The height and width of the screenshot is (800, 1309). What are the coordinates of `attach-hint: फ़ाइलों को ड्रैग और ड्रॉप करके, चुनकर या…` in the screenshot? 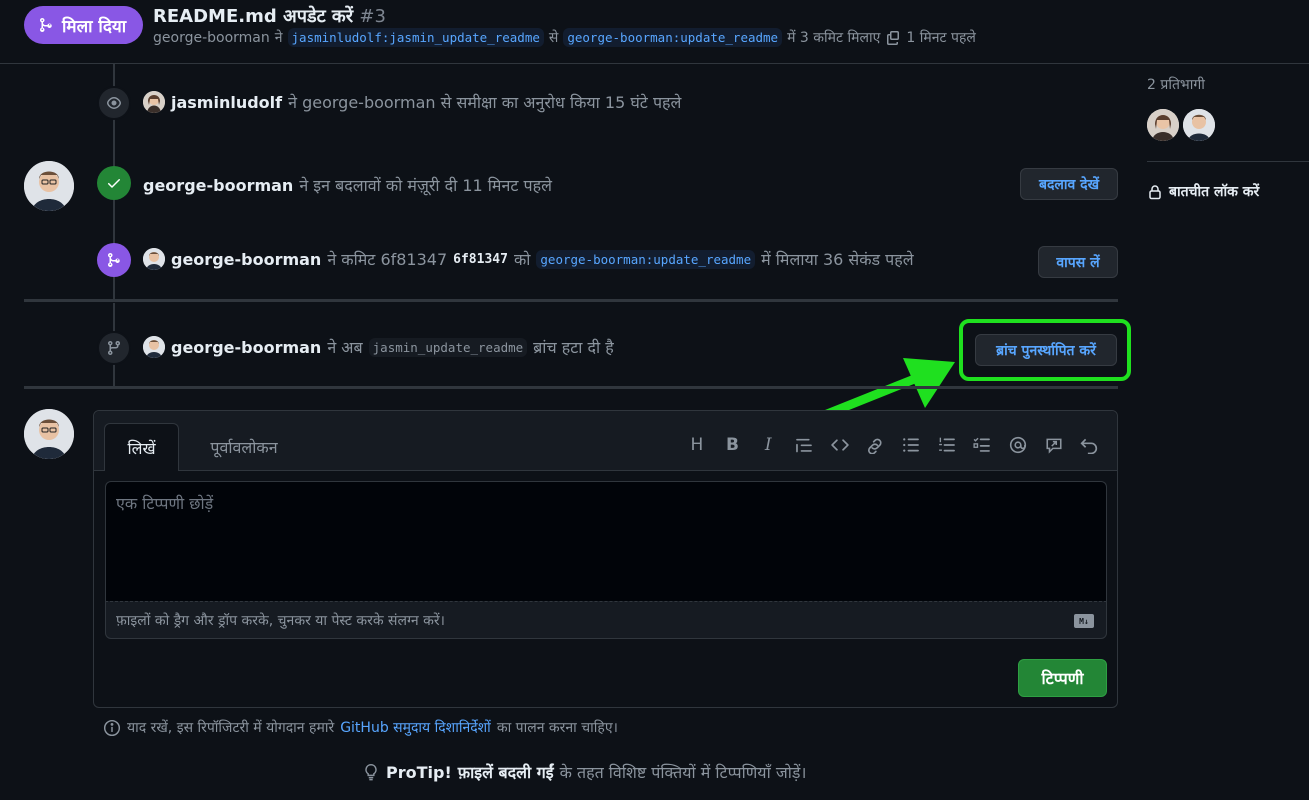 It's located at (280, 621).